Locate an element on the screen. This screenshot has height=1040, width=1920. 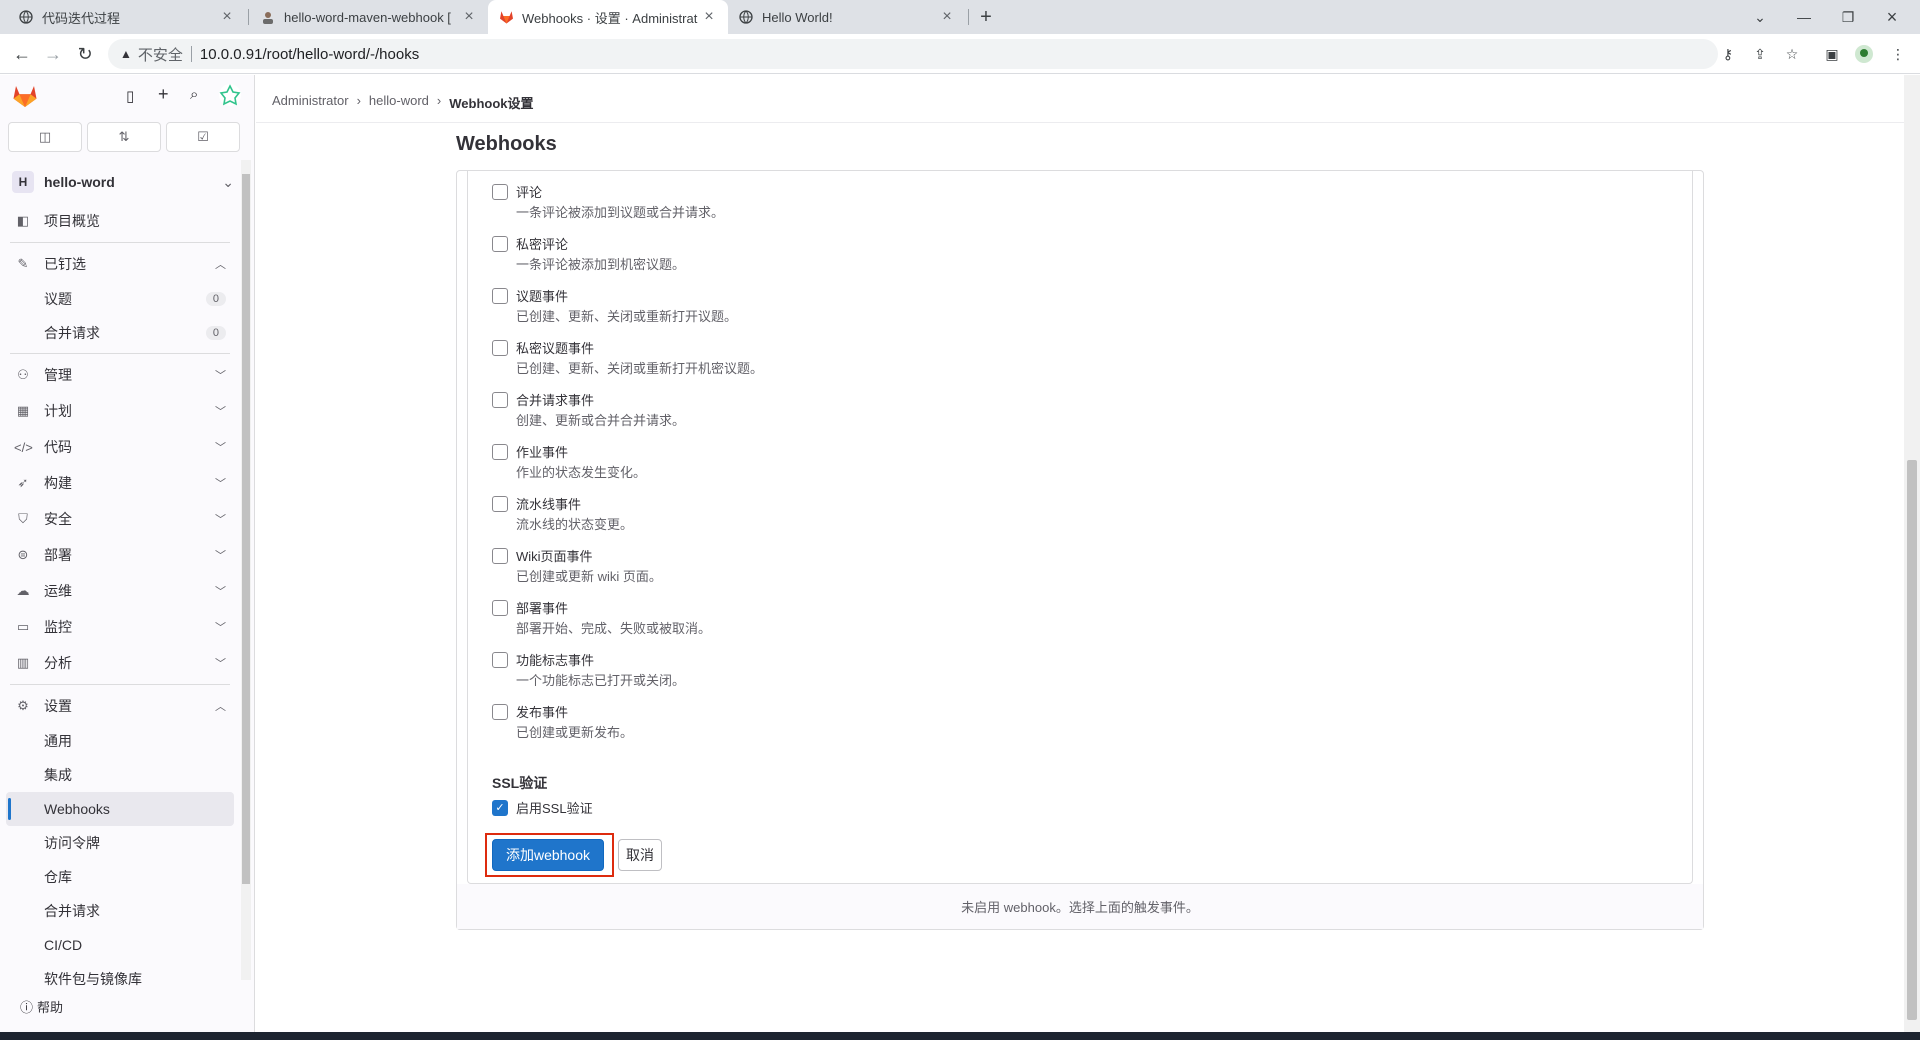
sidebar-counters: ◫ ⇅ ☑ is located at coordinates (124, 137).